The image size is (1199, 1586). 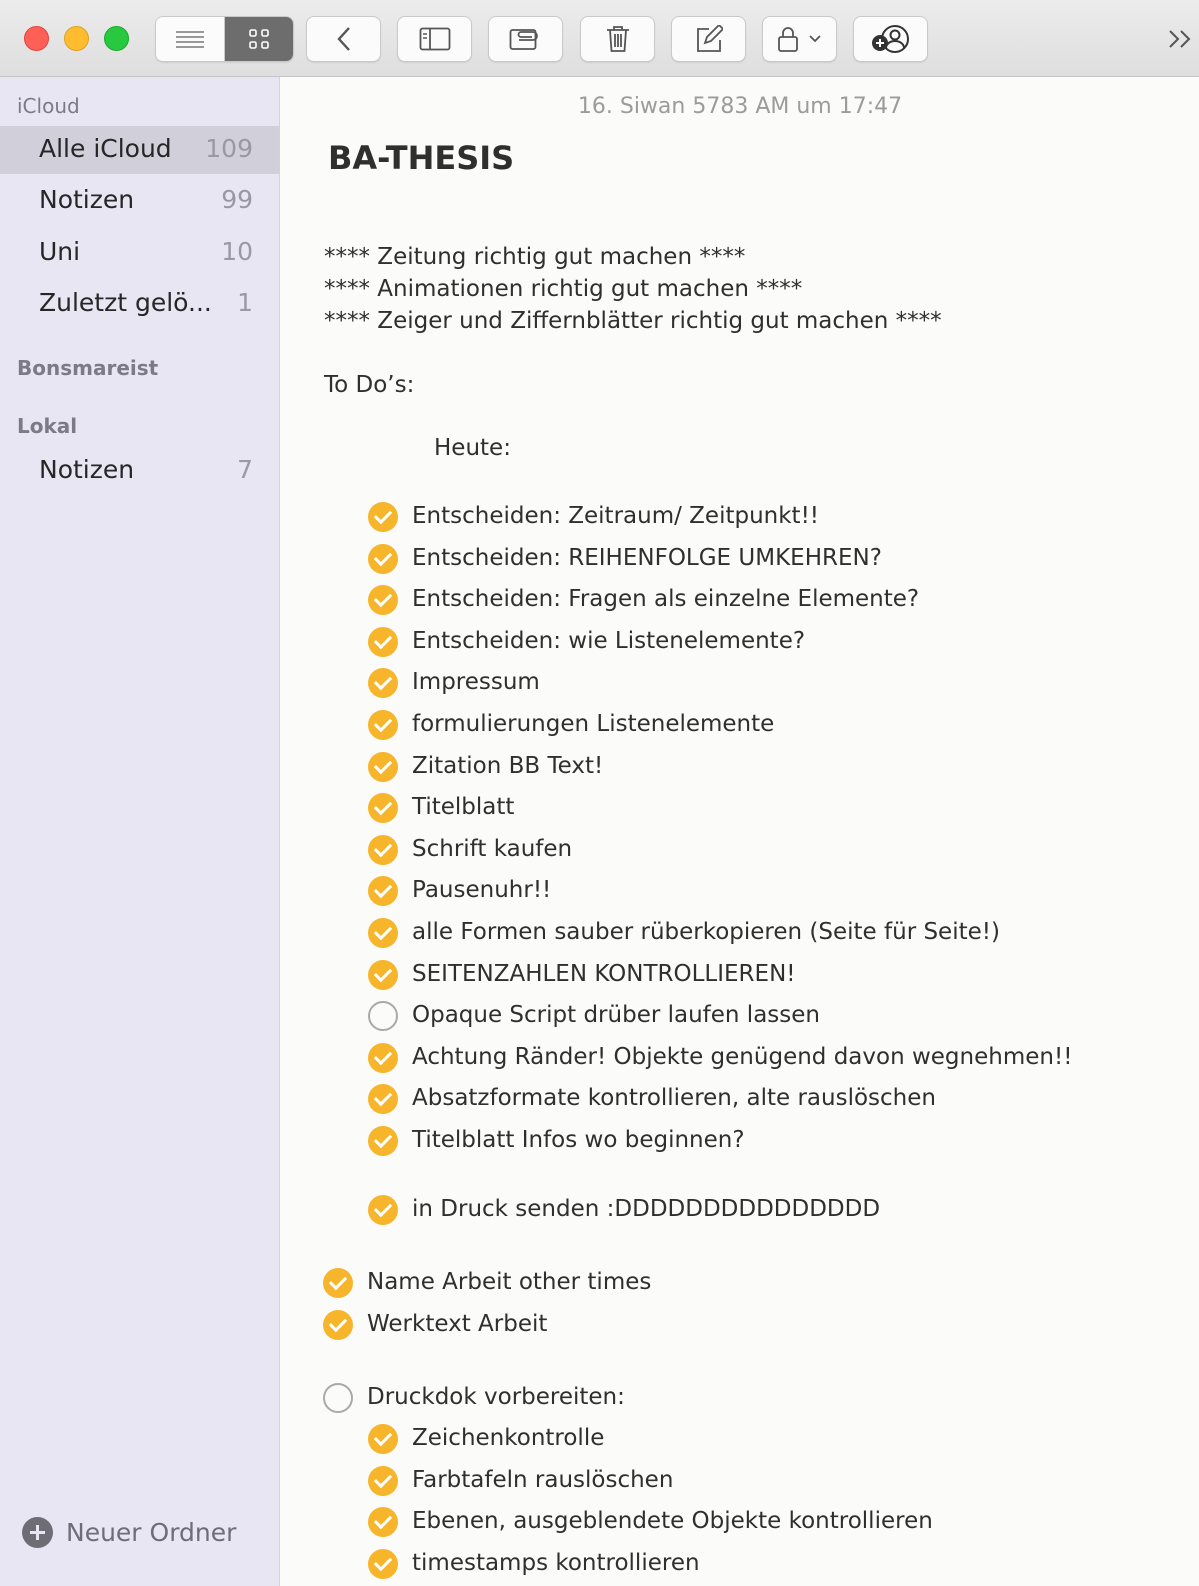 I want to click on checklist-item-text: Opaque Script drüber laufen lassen, so click(x=616, y=1015).